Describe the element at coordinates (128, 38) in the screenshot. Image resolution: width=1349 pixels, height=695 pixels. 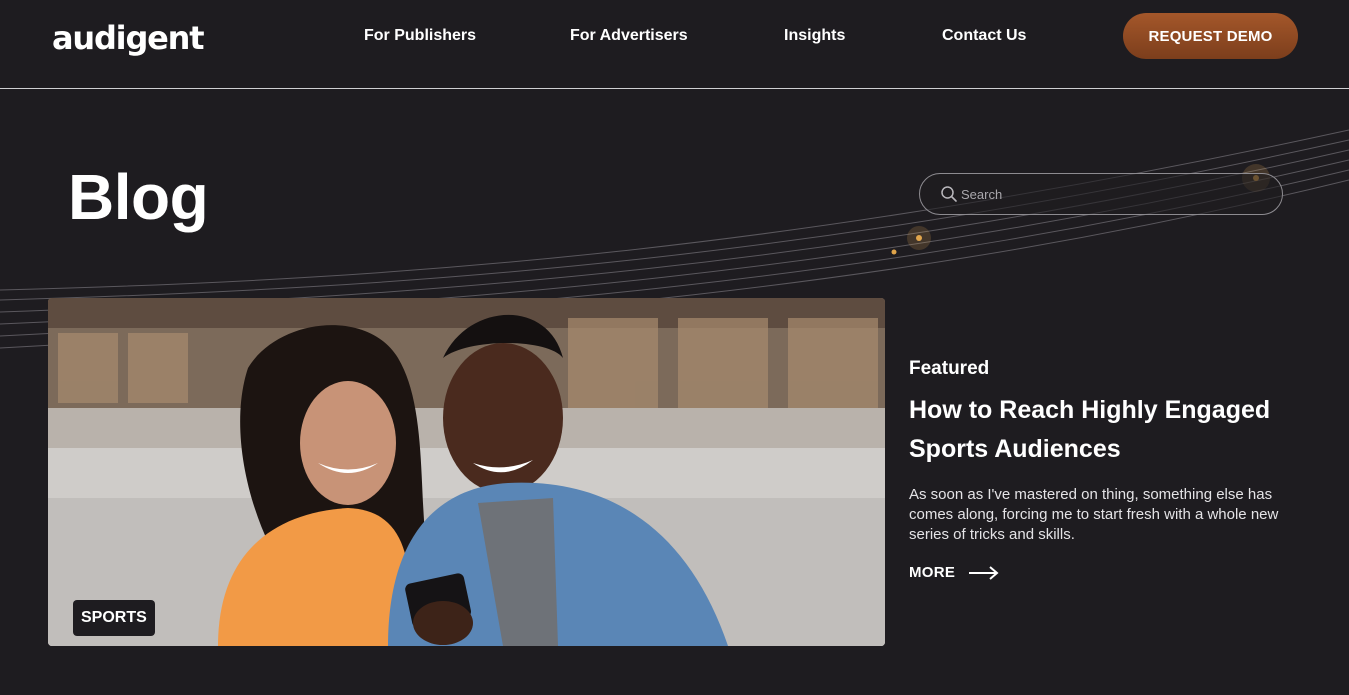
I see `audigent-logo: audigent` at that location.